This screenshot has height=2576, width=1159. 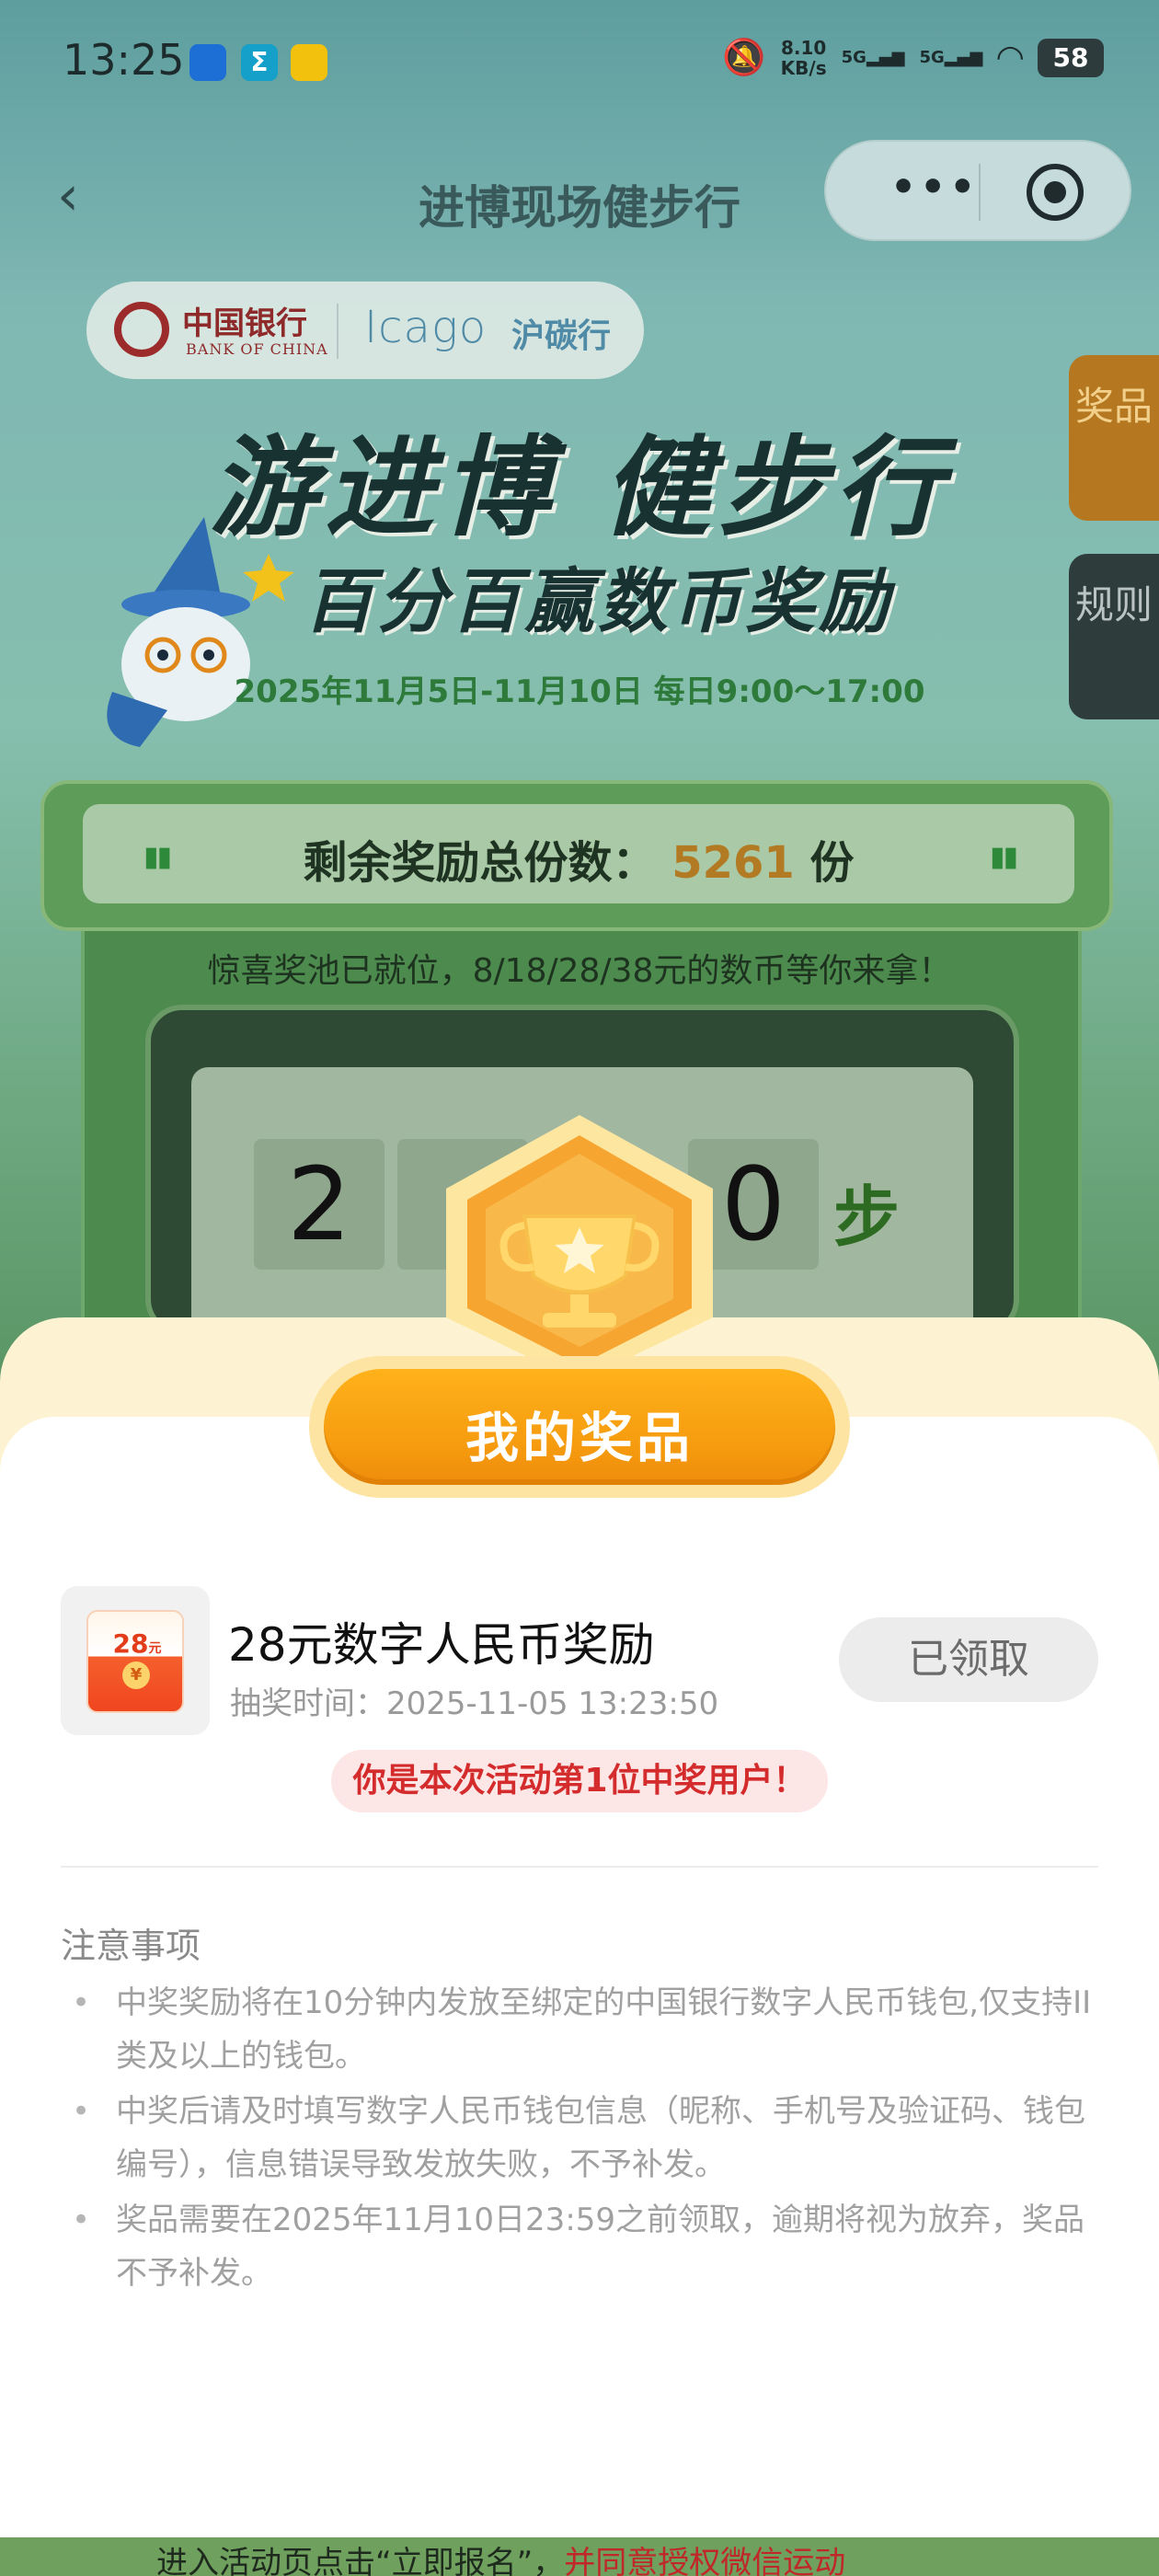 I want to click on logo-divider, so click(x=338, y=331).